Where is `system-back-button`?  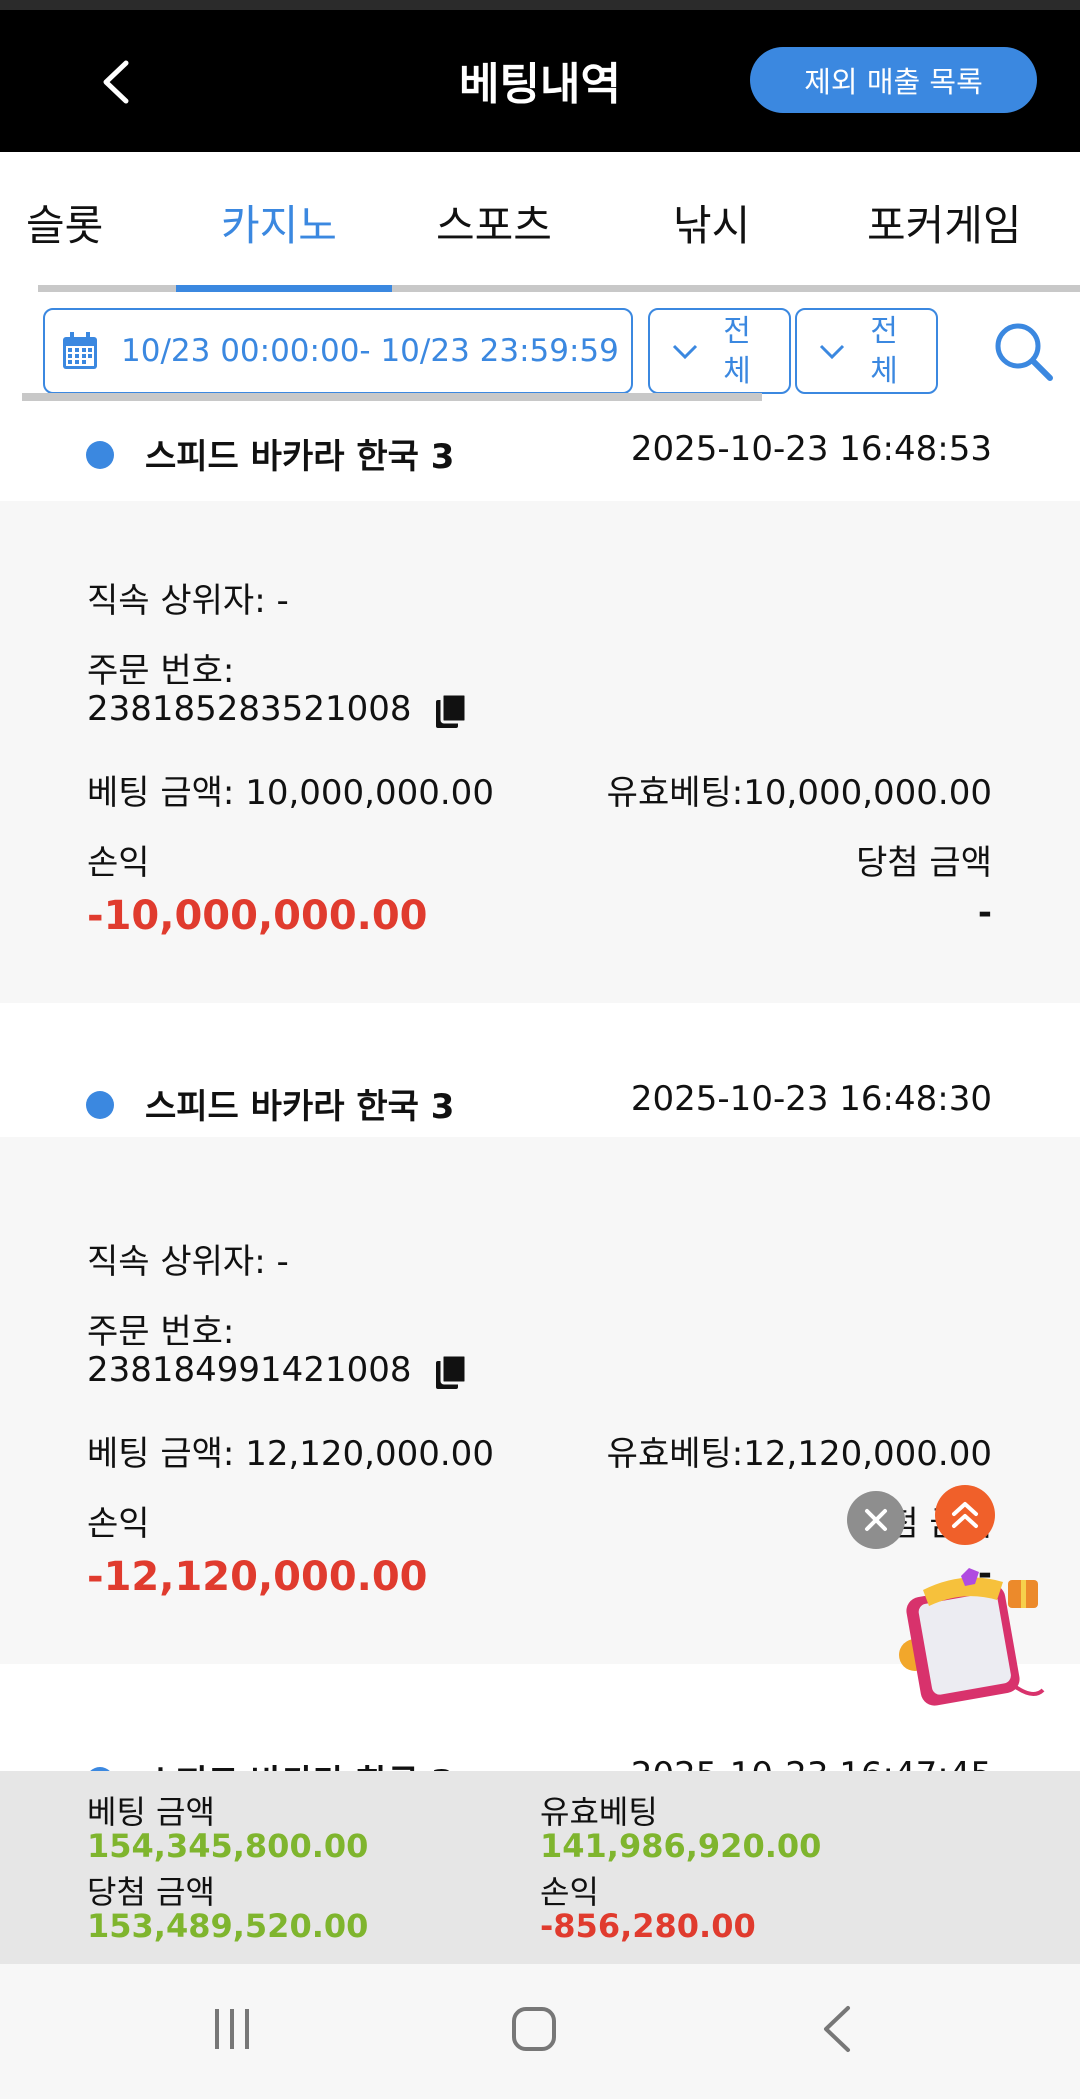
system-back-button is located at coordinates (836, 2029).